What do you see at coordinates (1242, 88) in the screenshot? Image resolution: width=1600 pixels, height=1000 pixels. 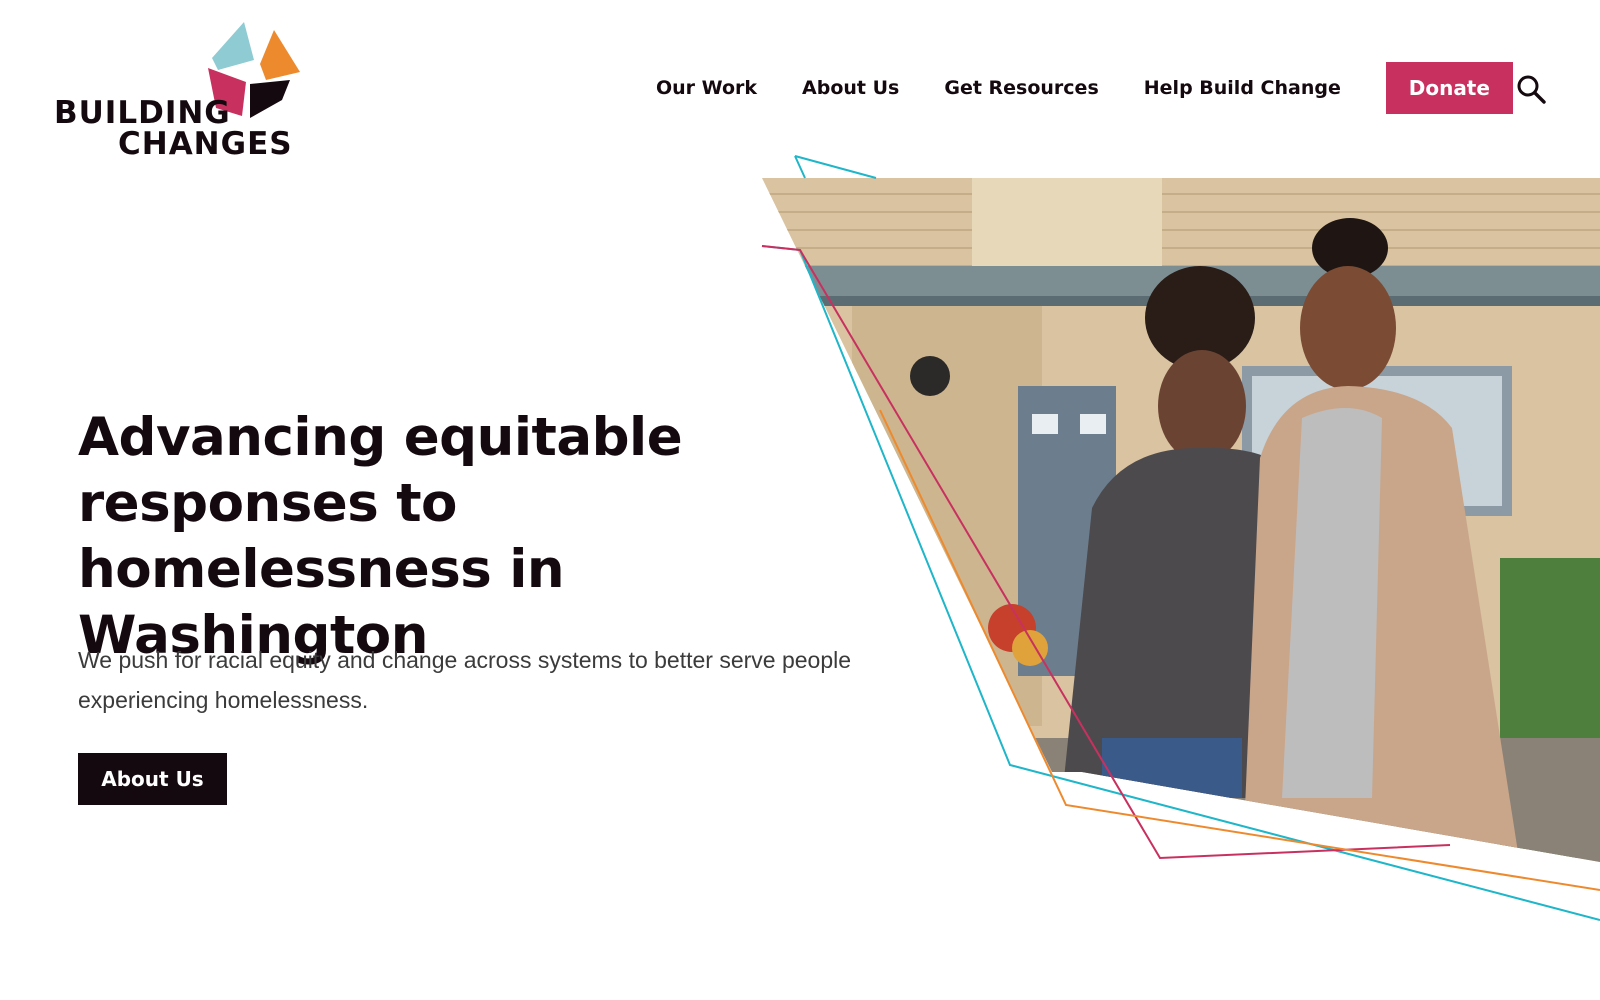 I see `nav-item-help-build-change: Help Build Change` at bounding box center [1242, 88].